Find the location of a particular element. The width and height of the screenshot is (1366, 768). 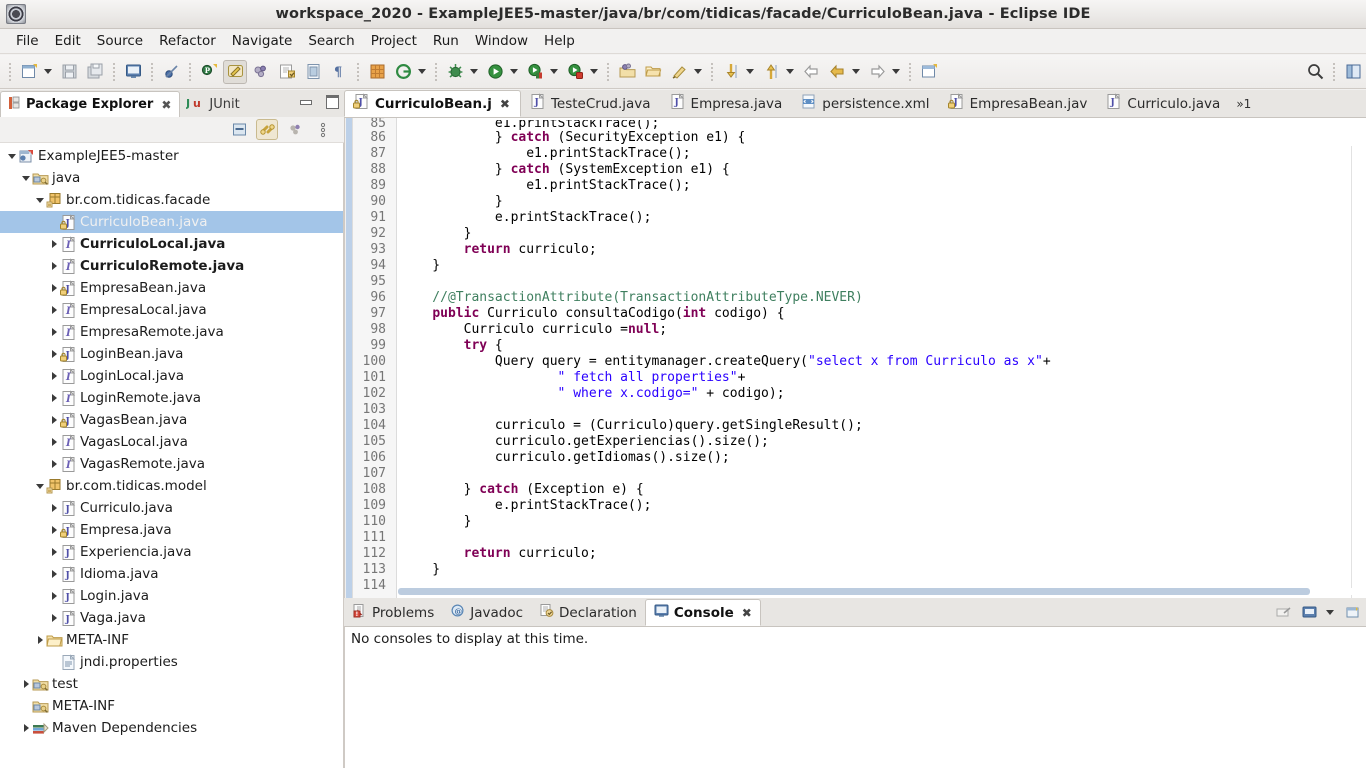

editor-marker-bar is located at coordinates (349, 358).